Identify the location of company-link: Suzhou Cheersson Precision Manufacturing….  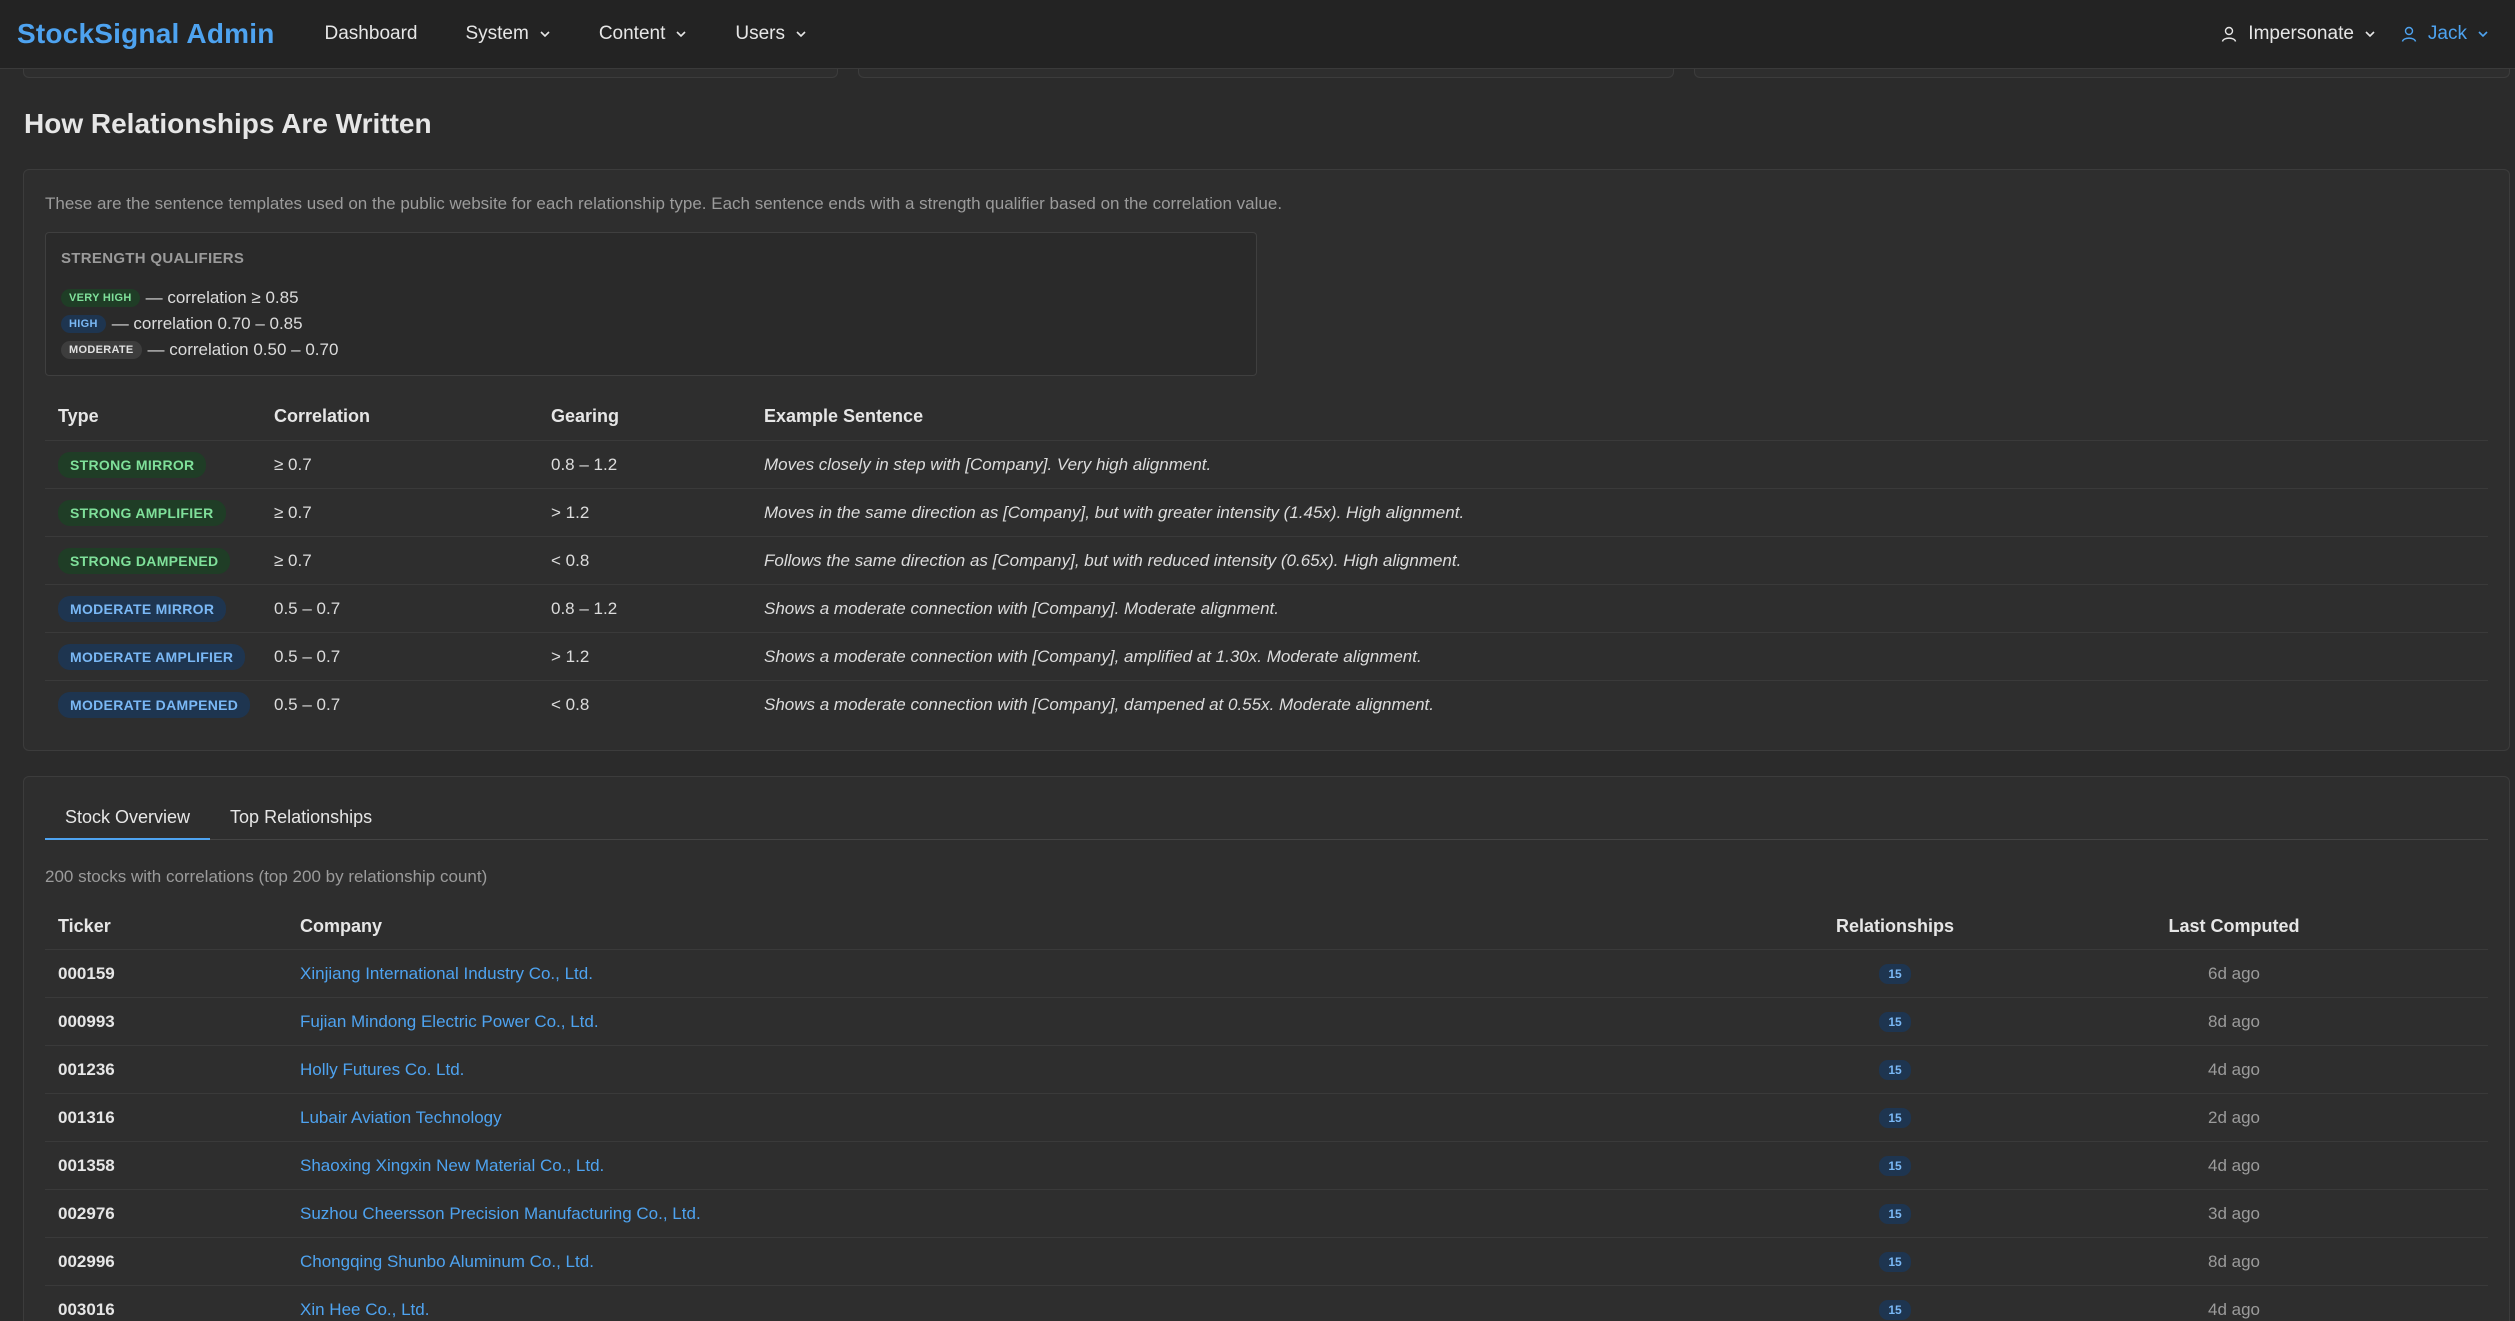
(1055, 1214).